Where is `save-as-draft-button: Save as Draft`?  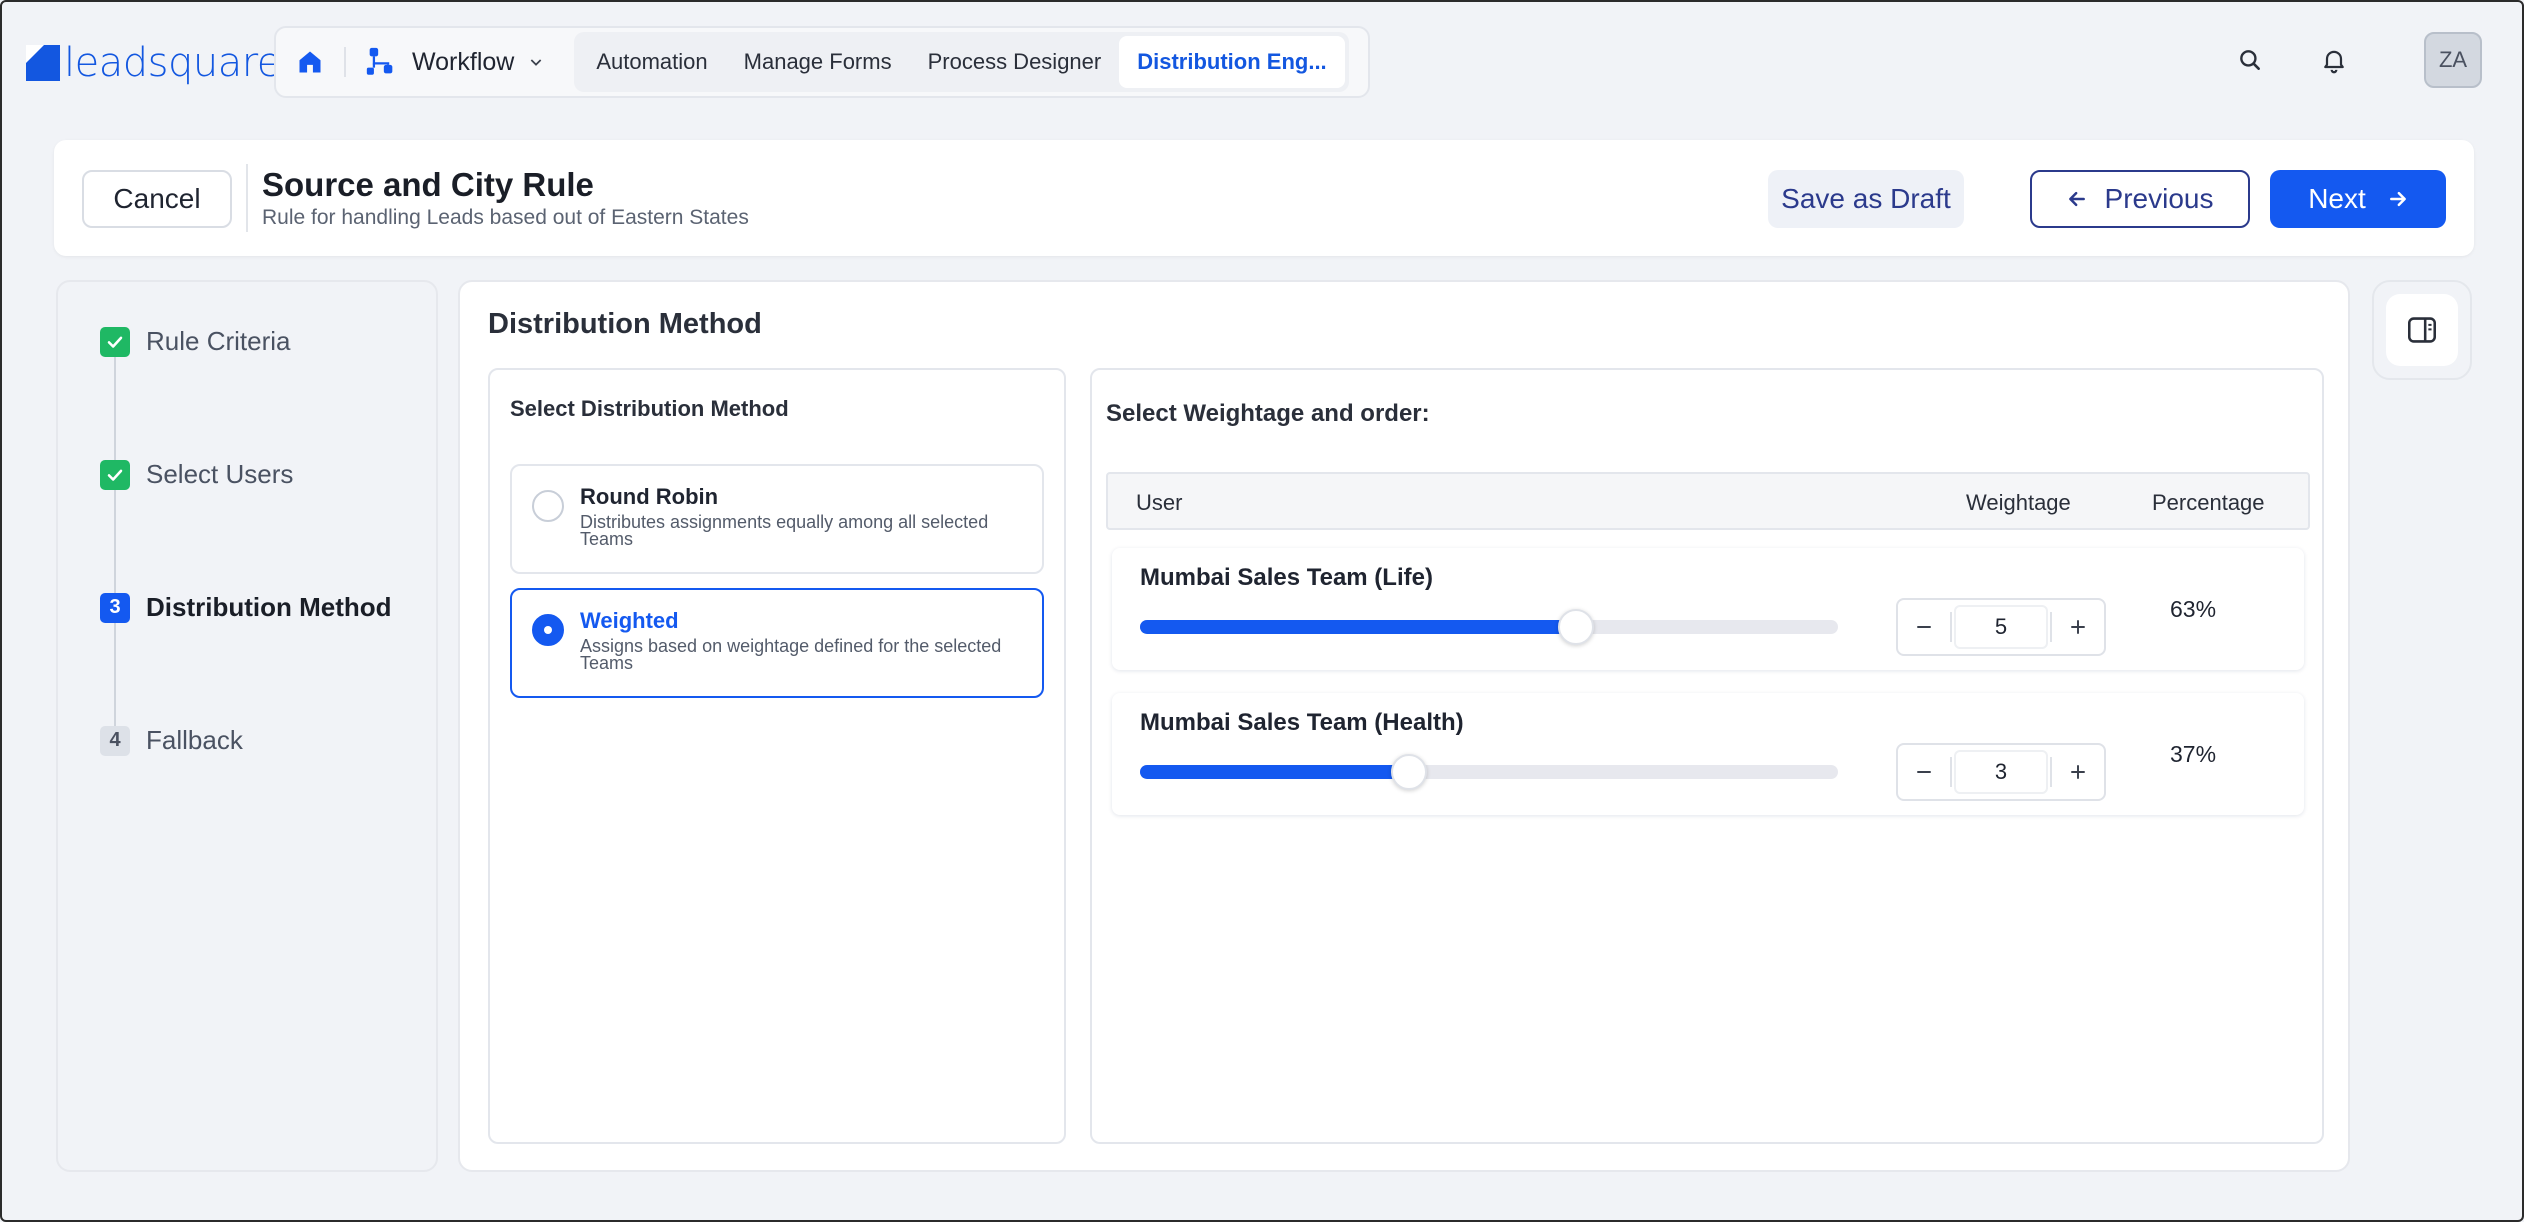 save-as-draft-button: Save as Draft is located at coordinates (1866, 199).